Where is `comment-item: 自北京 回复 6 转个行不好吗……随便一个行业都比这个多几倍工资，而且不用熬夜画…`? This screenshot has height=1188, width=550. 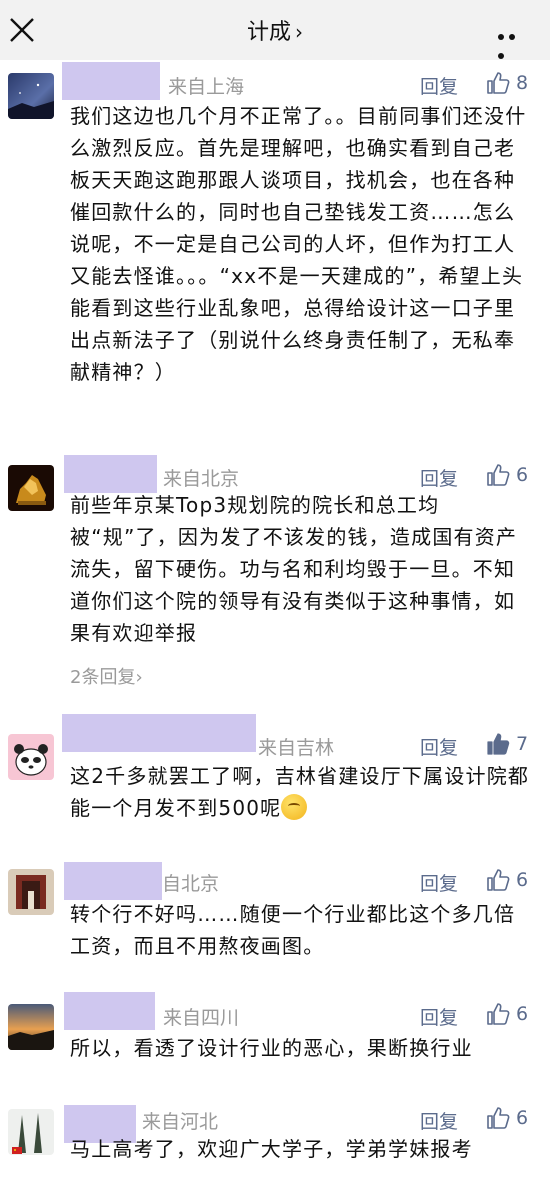
comment-item: 自北京 回复 6 转个行不好吗……随便一个行业都比这个多几倍工资，而且不用熬夜画… is located at coordinates (275, 927).